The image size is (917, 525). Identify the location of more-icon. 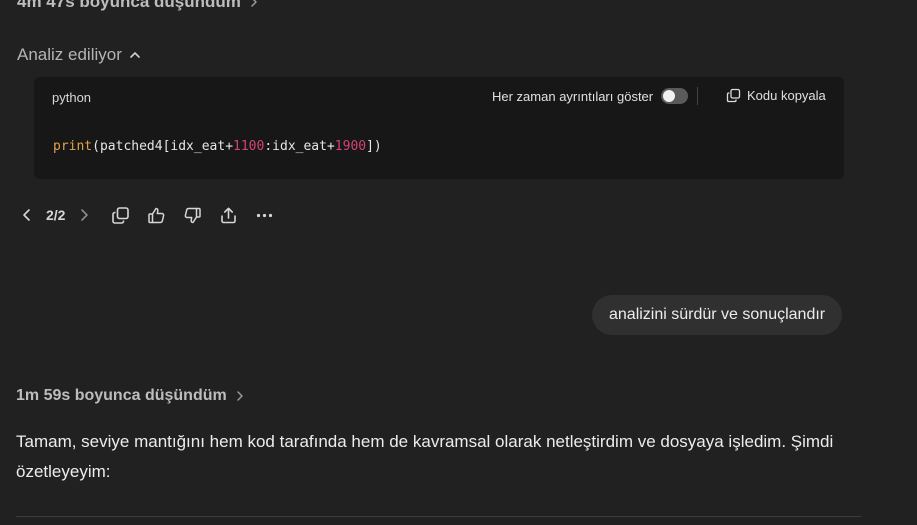
(264, 215).